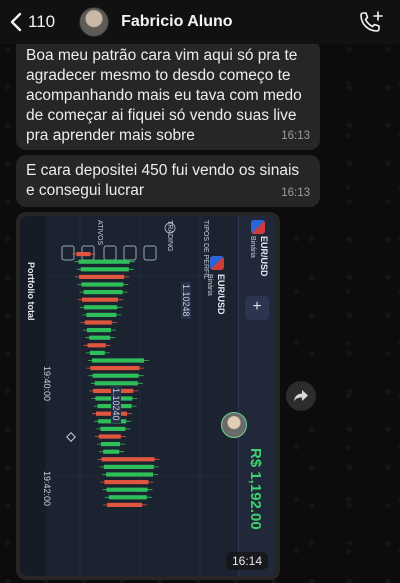 The height and width of the screenshot is (583, 400). What do you see at coordinates (42, 21) in the screenshot?
I see `unread-count: 110` at bounding box center [42, 21].